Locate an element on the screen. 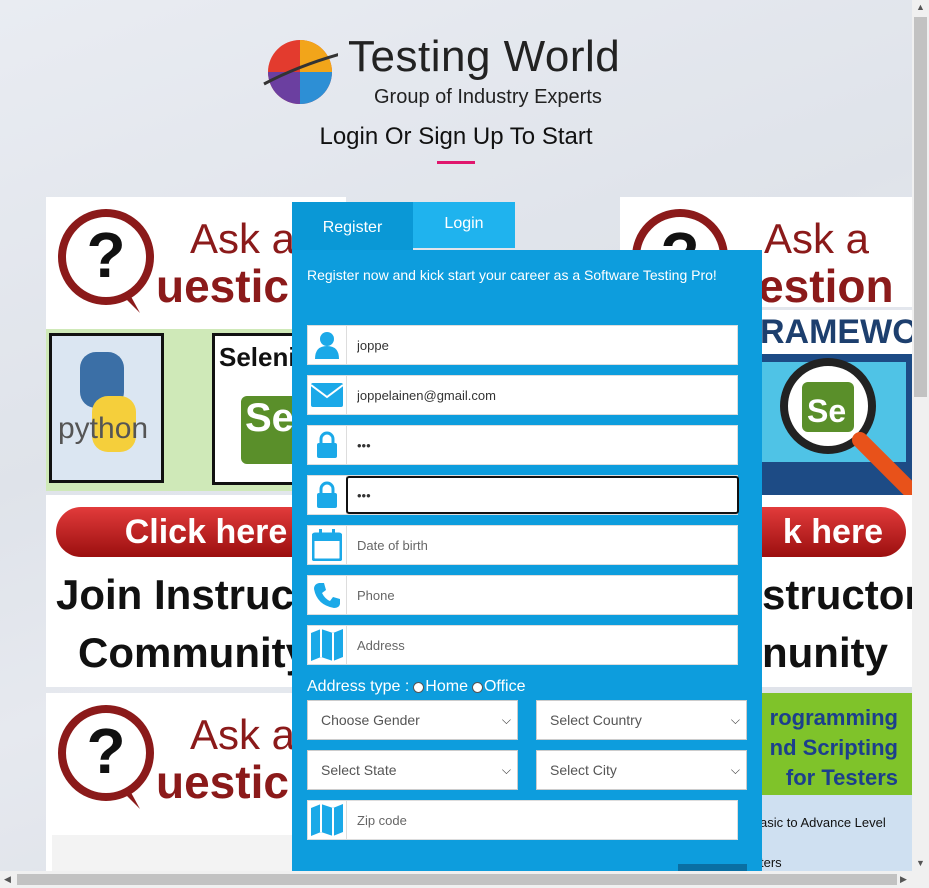  magnifier-selenium-icon: Se is located at coordinates (846, 428).